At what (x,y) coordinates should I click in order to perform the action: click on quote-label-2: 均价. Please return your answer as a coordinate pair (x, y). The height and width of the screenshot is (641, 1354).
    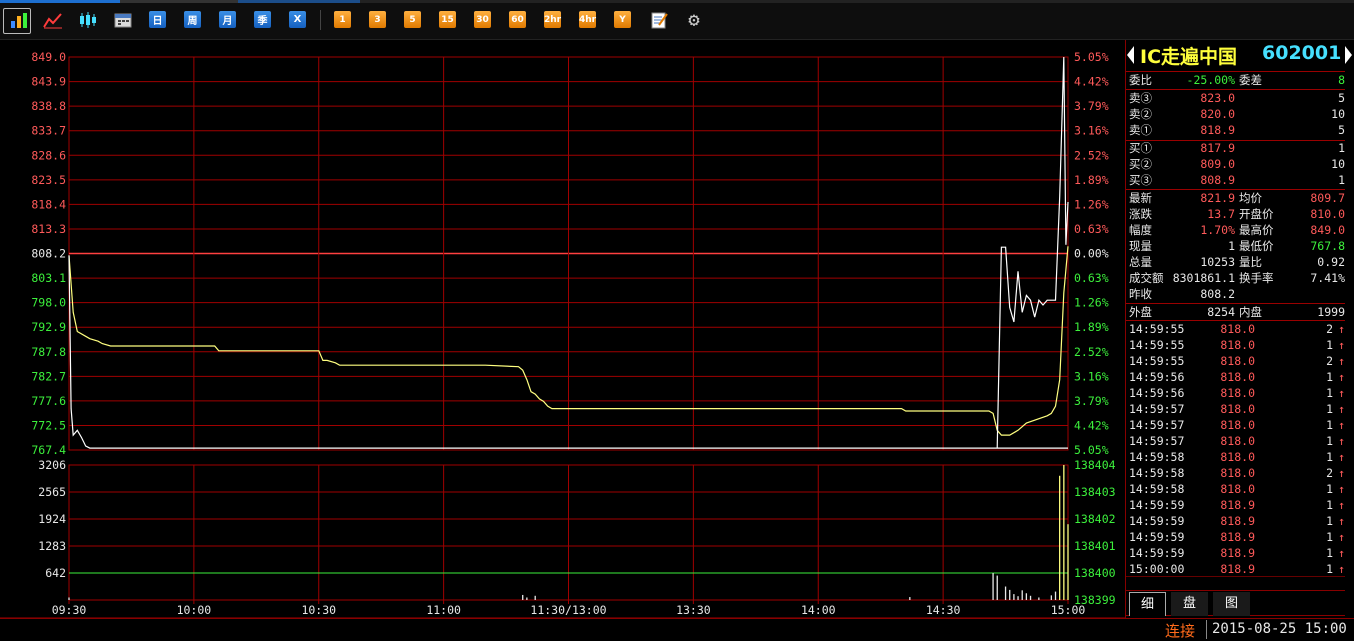
    Looking at the image, I should click on (1250, 198).